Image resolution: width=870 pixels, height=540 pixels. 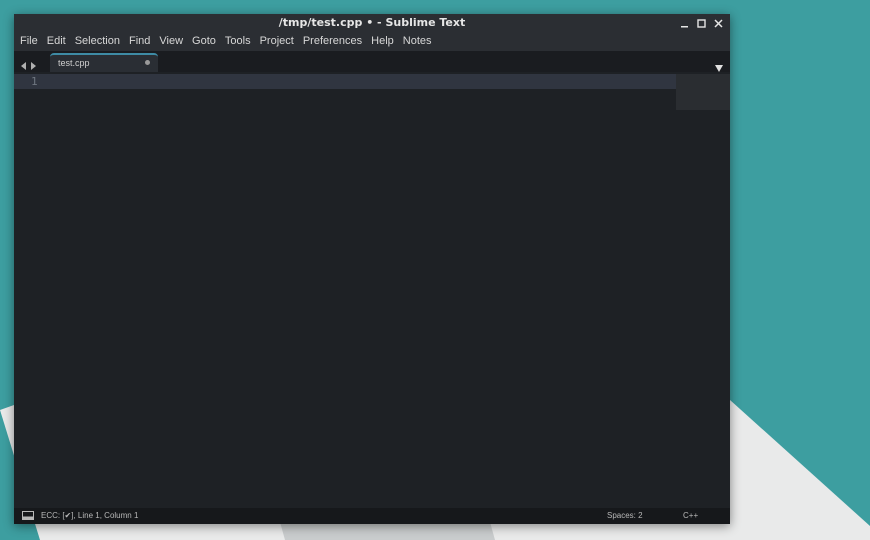 I want to click on menu-find: Find, so click(x=142, y=41).